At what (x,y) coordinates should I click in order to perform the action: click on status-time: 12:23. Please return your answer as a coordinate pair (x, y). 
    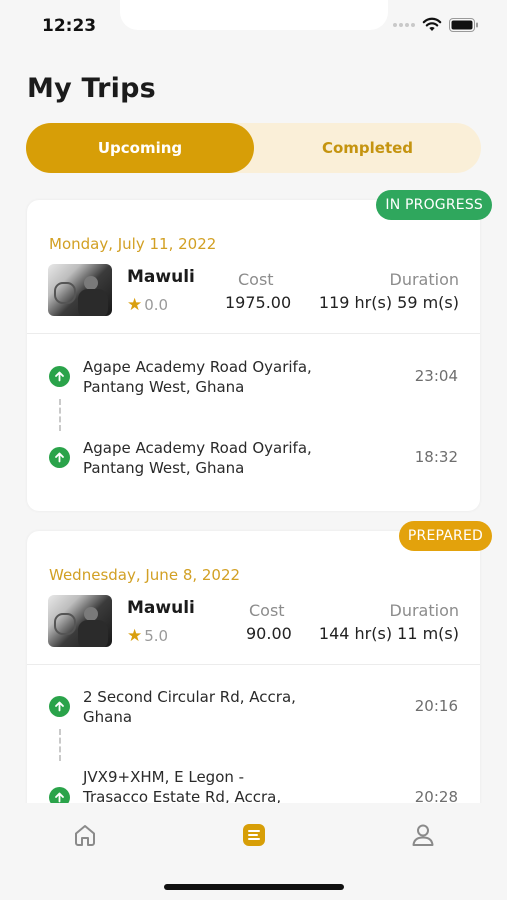
    Looking at the image, I should click on (69, 26).